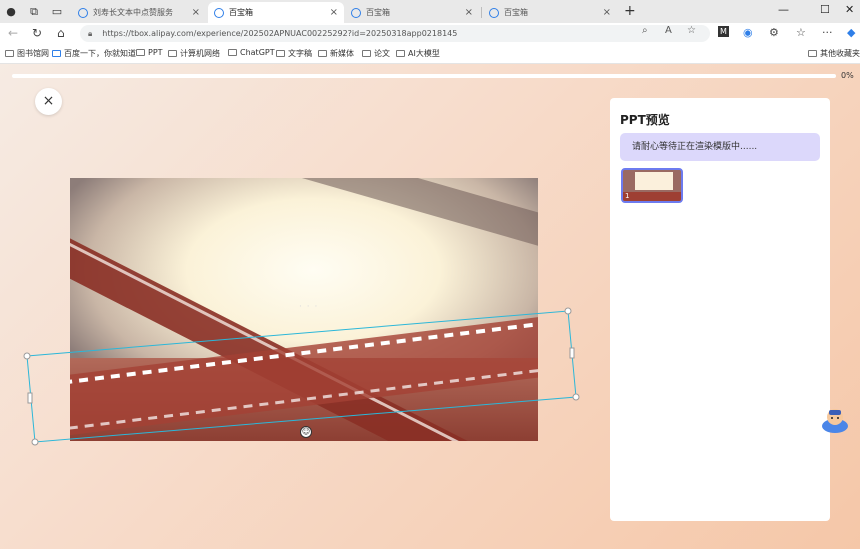 The width and height of the screenshot is (860, 549). Describe the element at coordinates (801, 32) in the screenshot. I see `favorites-icon: ☆` at that location.